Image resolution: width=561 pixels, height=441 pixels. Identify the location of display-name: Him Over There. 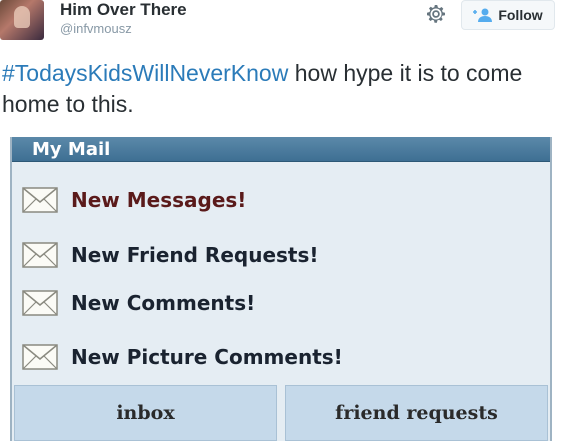
(123, 10).